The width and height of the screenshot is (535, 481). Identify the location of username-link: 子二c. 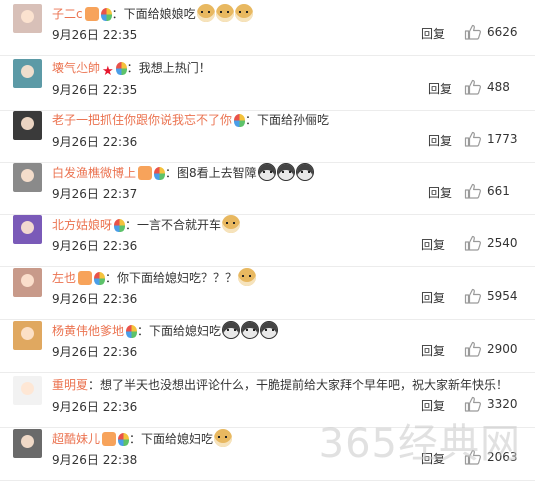
(67, 14).